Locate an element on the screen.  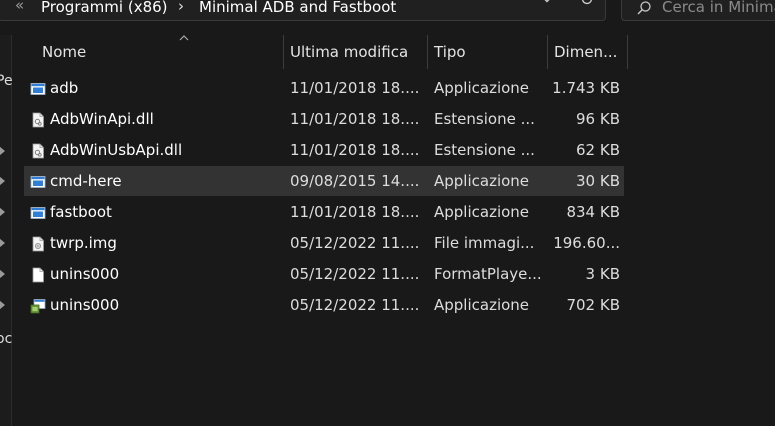
file-size: 3 KB is located at coordinates (602, 274).